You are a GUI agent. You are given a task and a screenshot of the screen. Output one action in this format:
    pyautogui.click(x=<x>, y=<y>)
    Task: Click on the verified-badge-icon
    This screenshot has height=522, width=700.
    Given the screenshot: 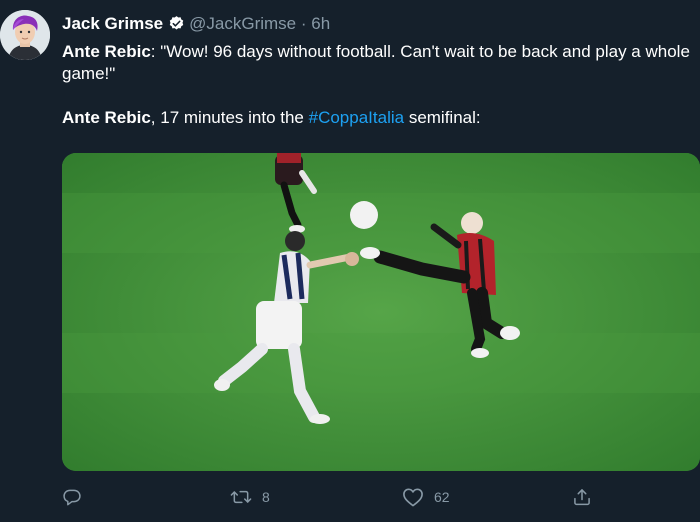 What is the action you would take?
    pyautogui.click(x=176, y=26)
    